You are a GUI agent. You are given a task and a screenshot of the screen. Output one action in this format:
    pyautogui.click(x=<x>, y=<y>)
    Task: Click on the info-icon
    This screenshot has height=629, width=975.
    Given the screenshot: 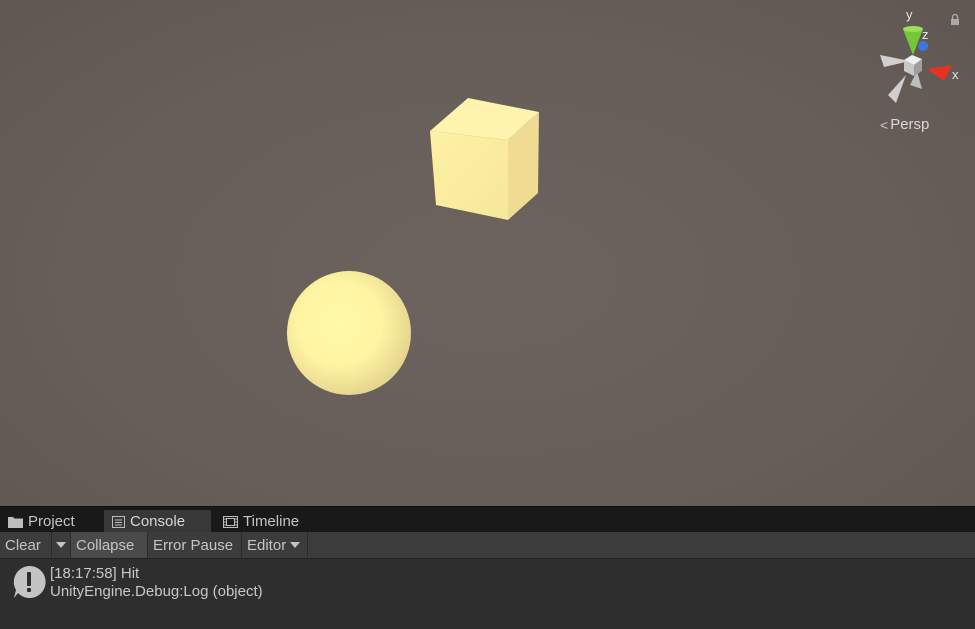 What is the action you would take?
    pyautogui.click(x=29, y=581)
    